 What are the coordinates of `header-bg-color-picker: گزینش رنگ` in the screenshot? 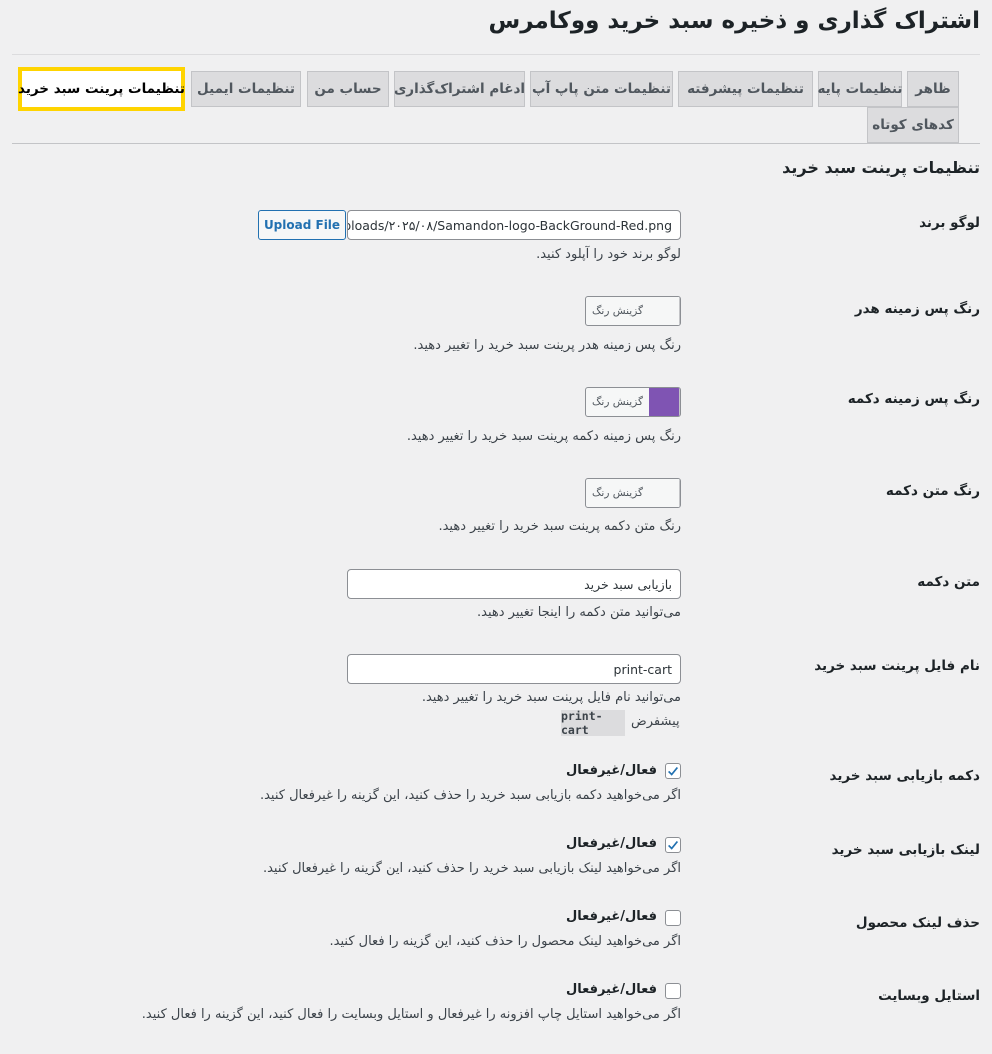 It's located at (633, 311).